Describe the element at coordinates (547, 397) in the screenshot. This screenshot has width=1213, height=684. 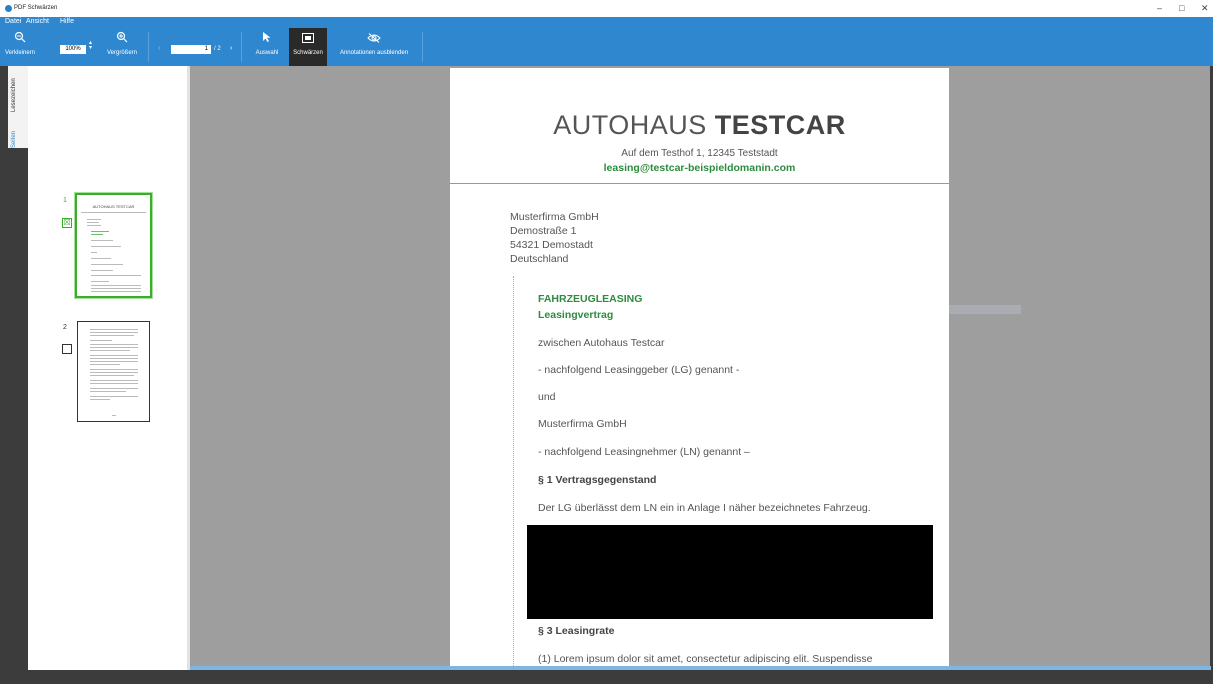
I see `paragraph: und` at that location.